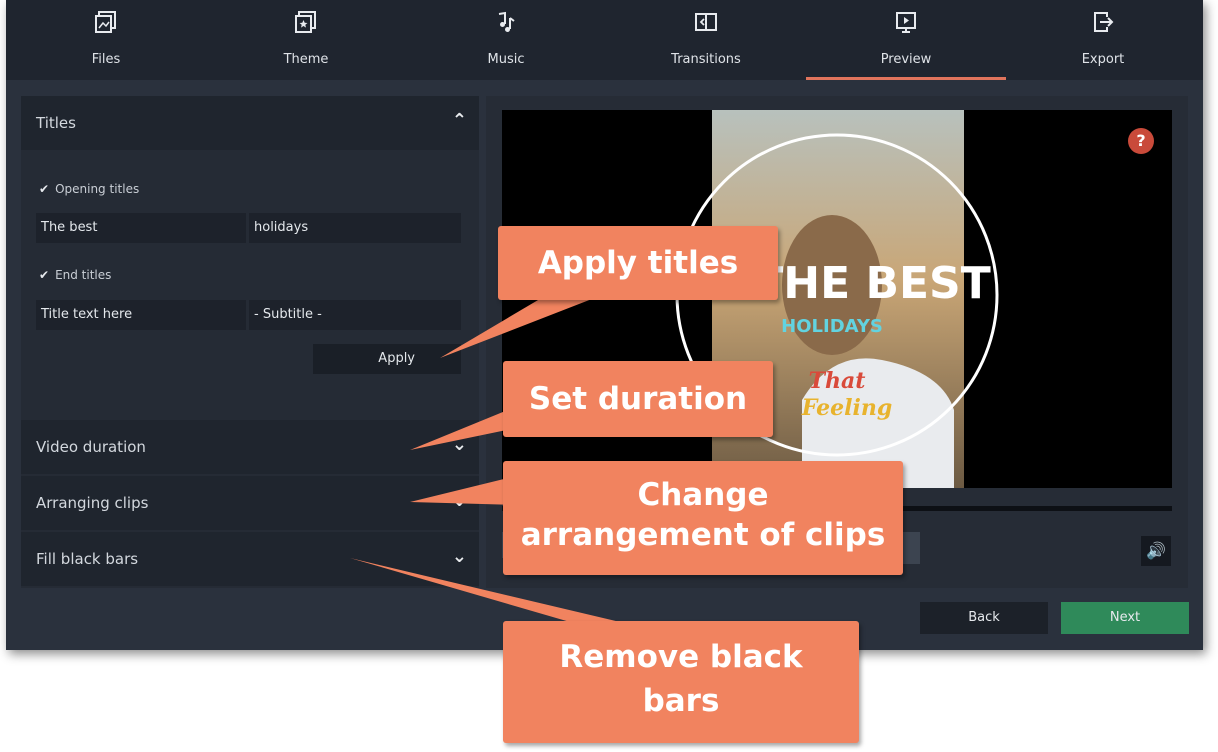 The height and width of the screenshot is (752, 1218). Describe the element at coordinates (681, 682) in the screenshot. I see `callout-remove-black-bars: Remove black bars` at that location.